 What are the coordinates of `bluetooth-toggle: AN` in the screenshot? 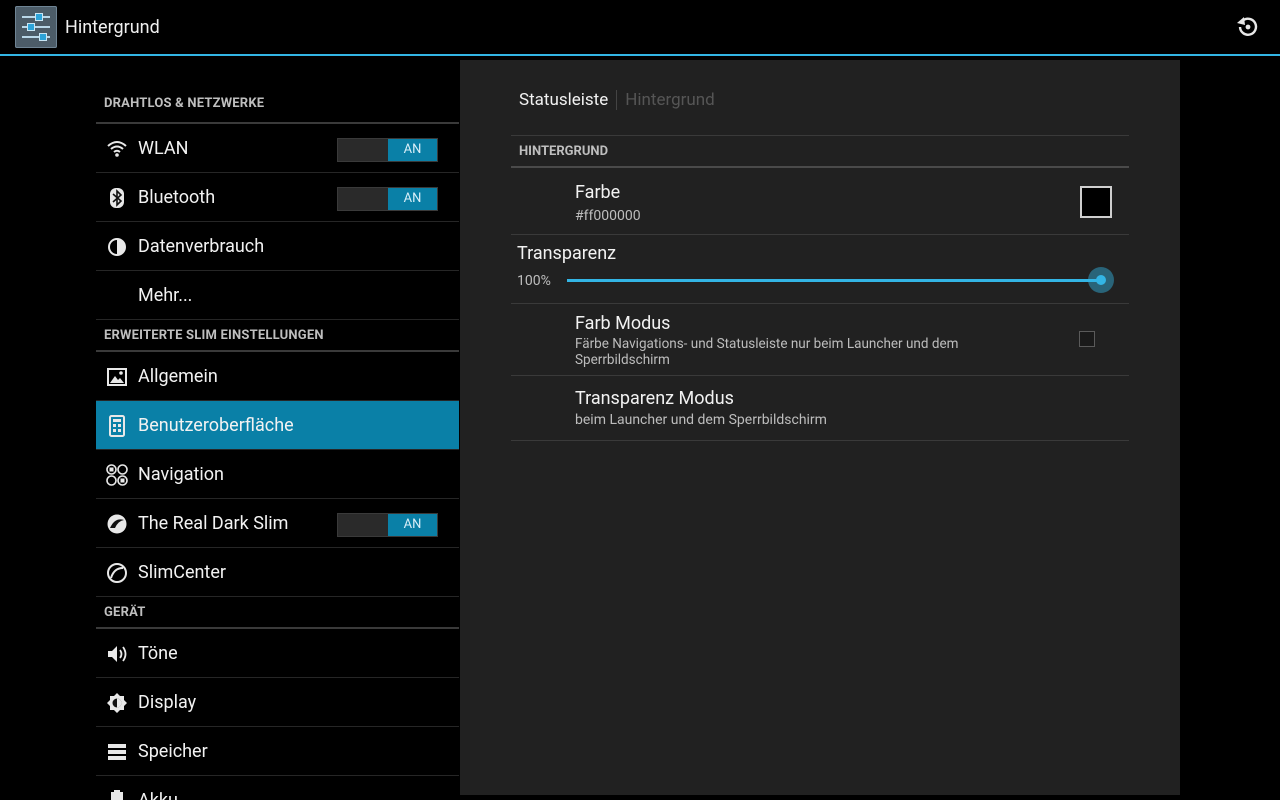 It's located at (387, 199).